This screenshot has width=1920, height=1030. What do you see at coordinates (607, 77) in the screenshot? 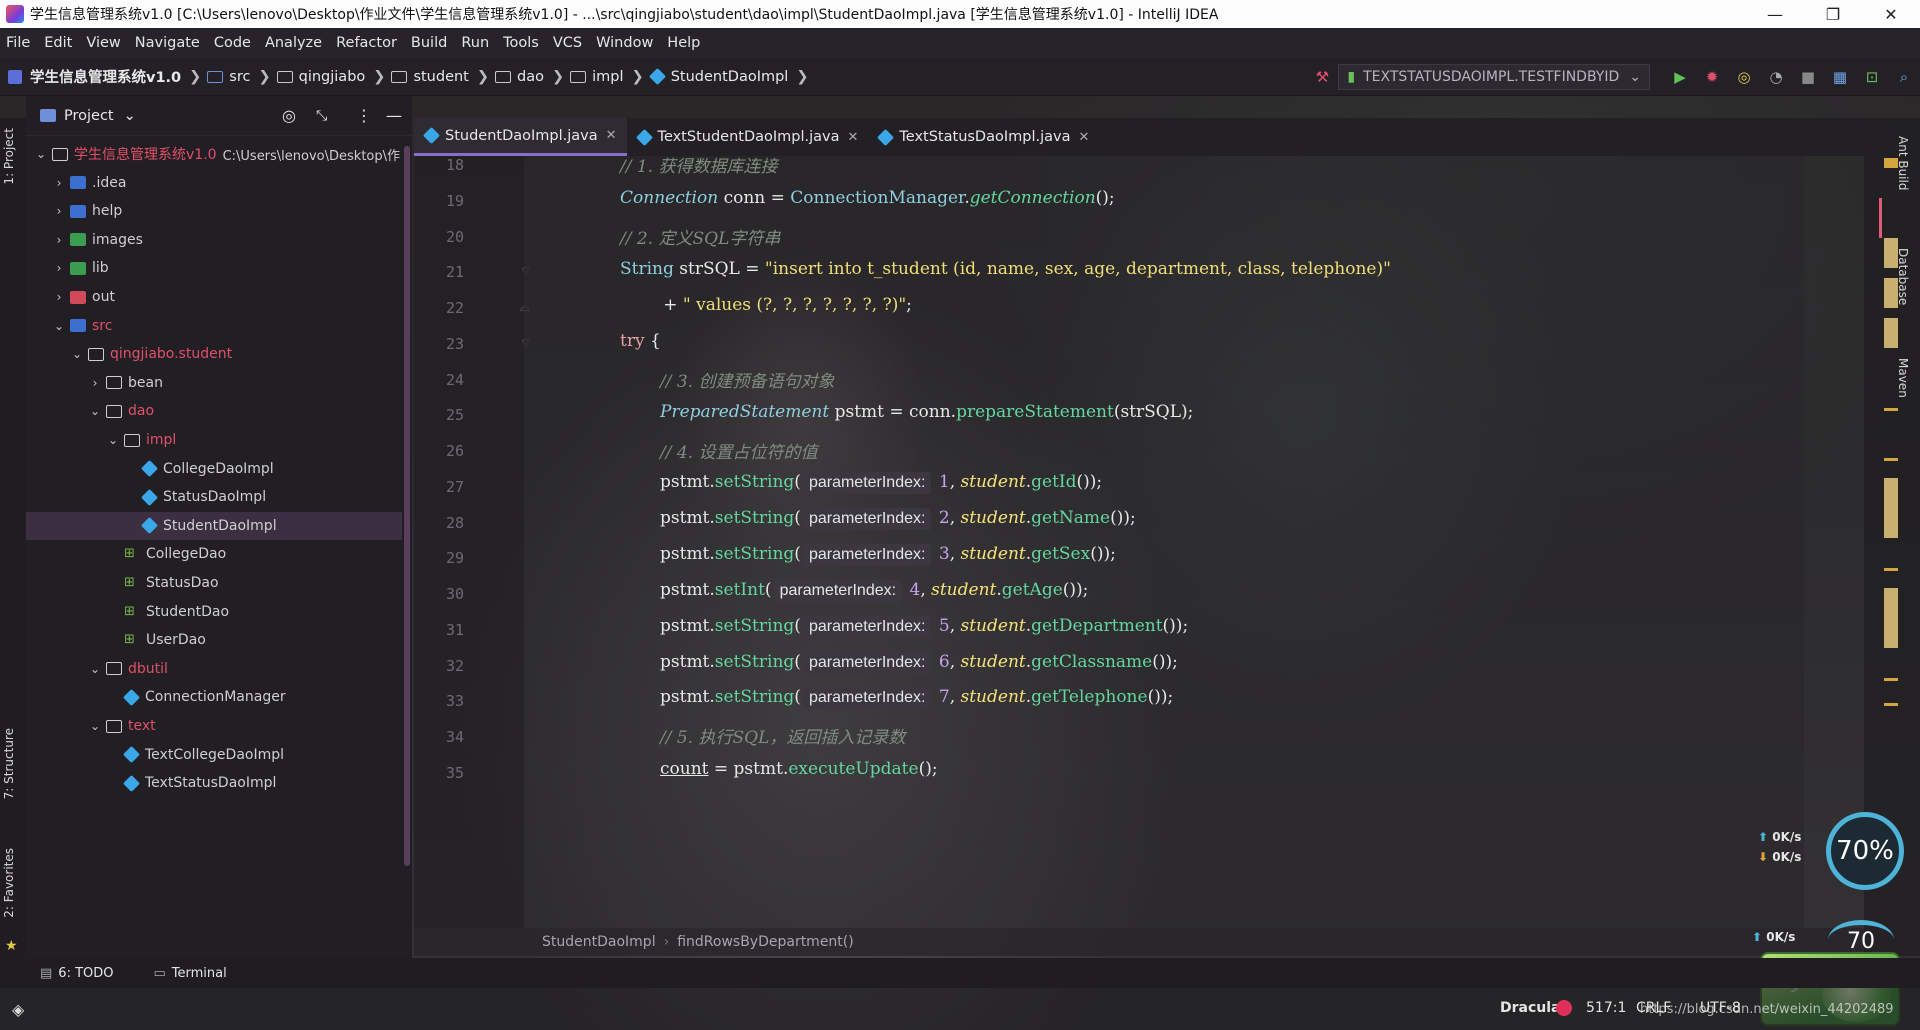
I see `breadcrumb-impl: impl ❯` at bounding box center [607, 77].